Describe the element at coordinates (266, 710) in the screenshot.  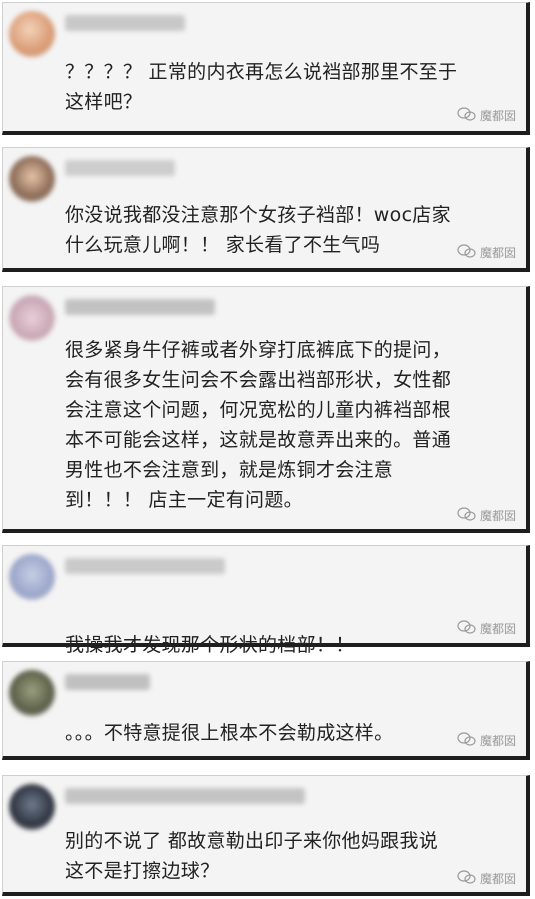
I see `comment-card: 。。。不特意提很上根本不会勒成这样。 魔都囡` at that location.